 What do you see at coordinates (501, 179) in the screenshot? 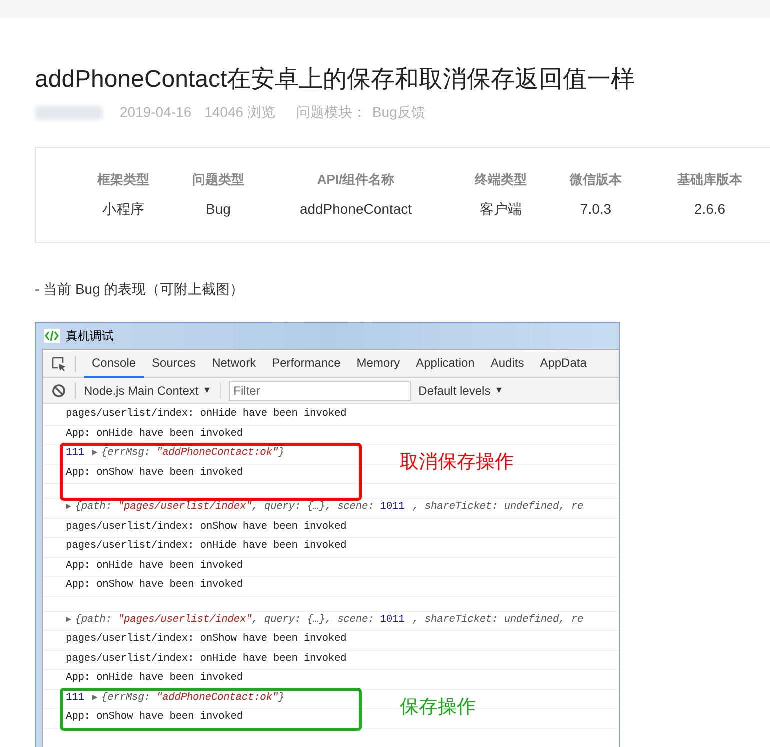
I see `info-label: 终端类型` at bounding box center [501, 179].